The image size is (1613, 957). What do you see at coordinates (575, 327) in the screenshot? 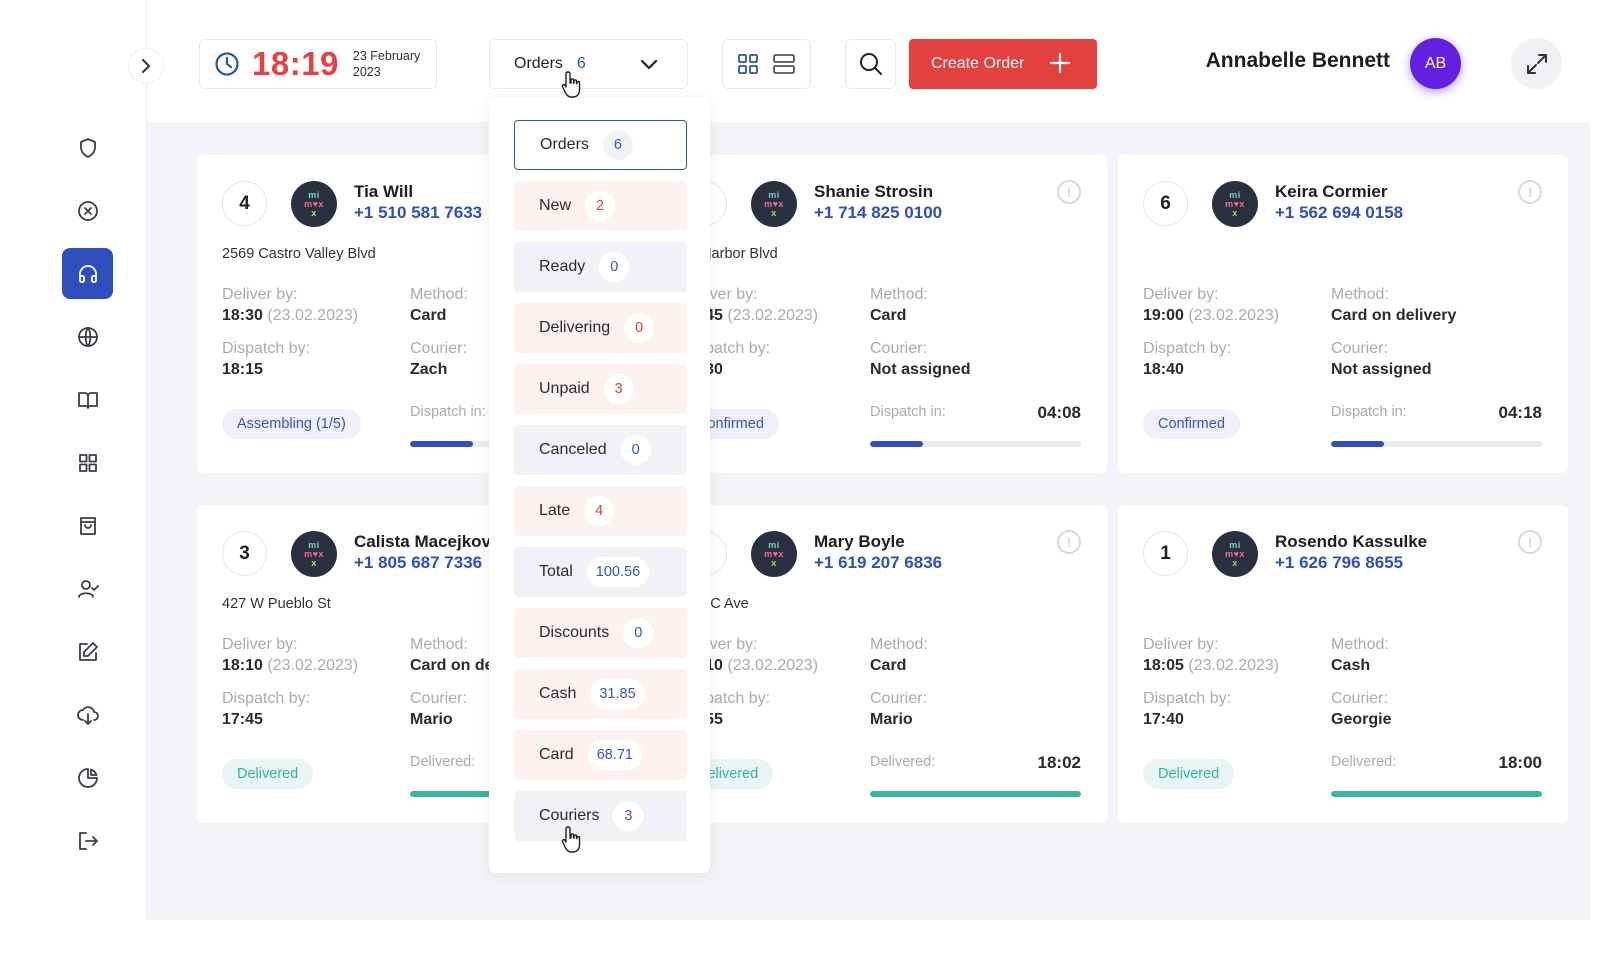
I see `dropdown-item-label: Delivering` at bounding box center [575, 327].